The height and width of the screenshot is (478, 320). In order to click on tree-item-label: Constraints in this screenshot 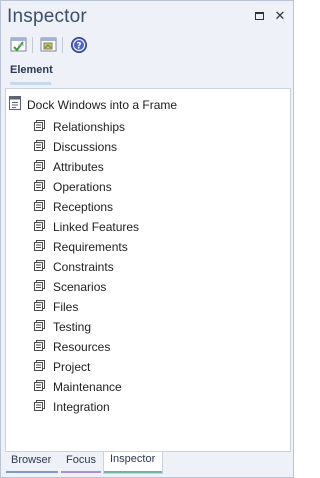, I will do `click(83, 267)`.